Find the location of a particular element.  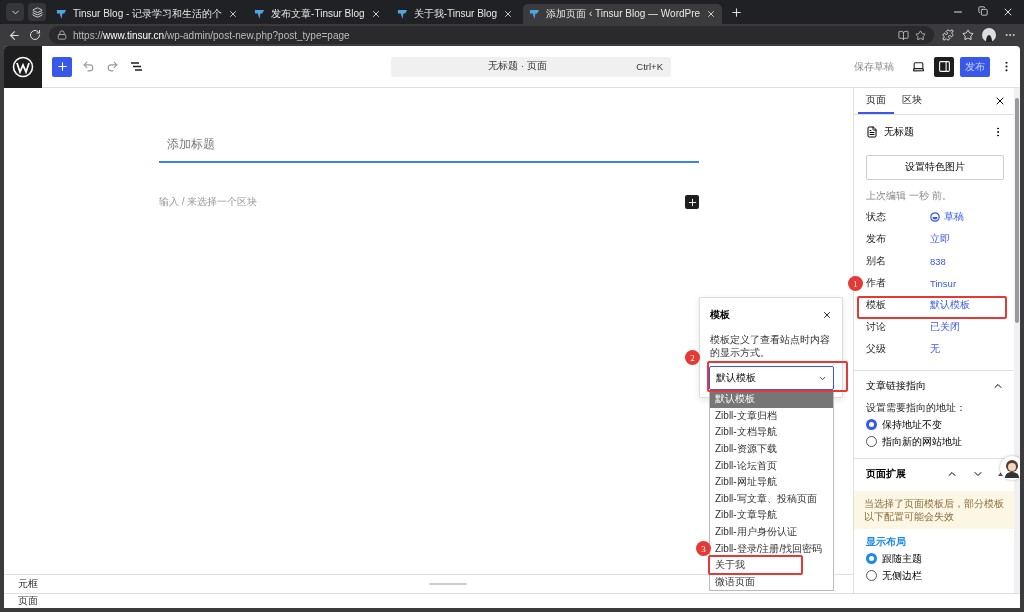

logo-icon is located at coordinates (23, 67).